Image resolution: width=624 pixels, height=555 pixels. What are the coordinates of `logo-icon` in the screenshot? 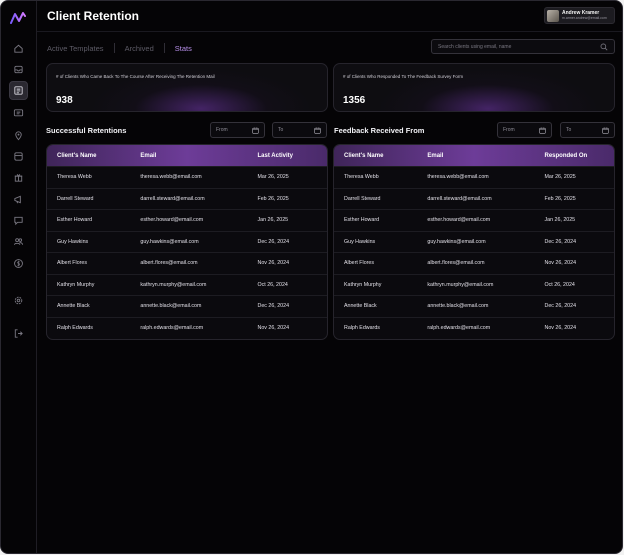 It's located at (18, 18).